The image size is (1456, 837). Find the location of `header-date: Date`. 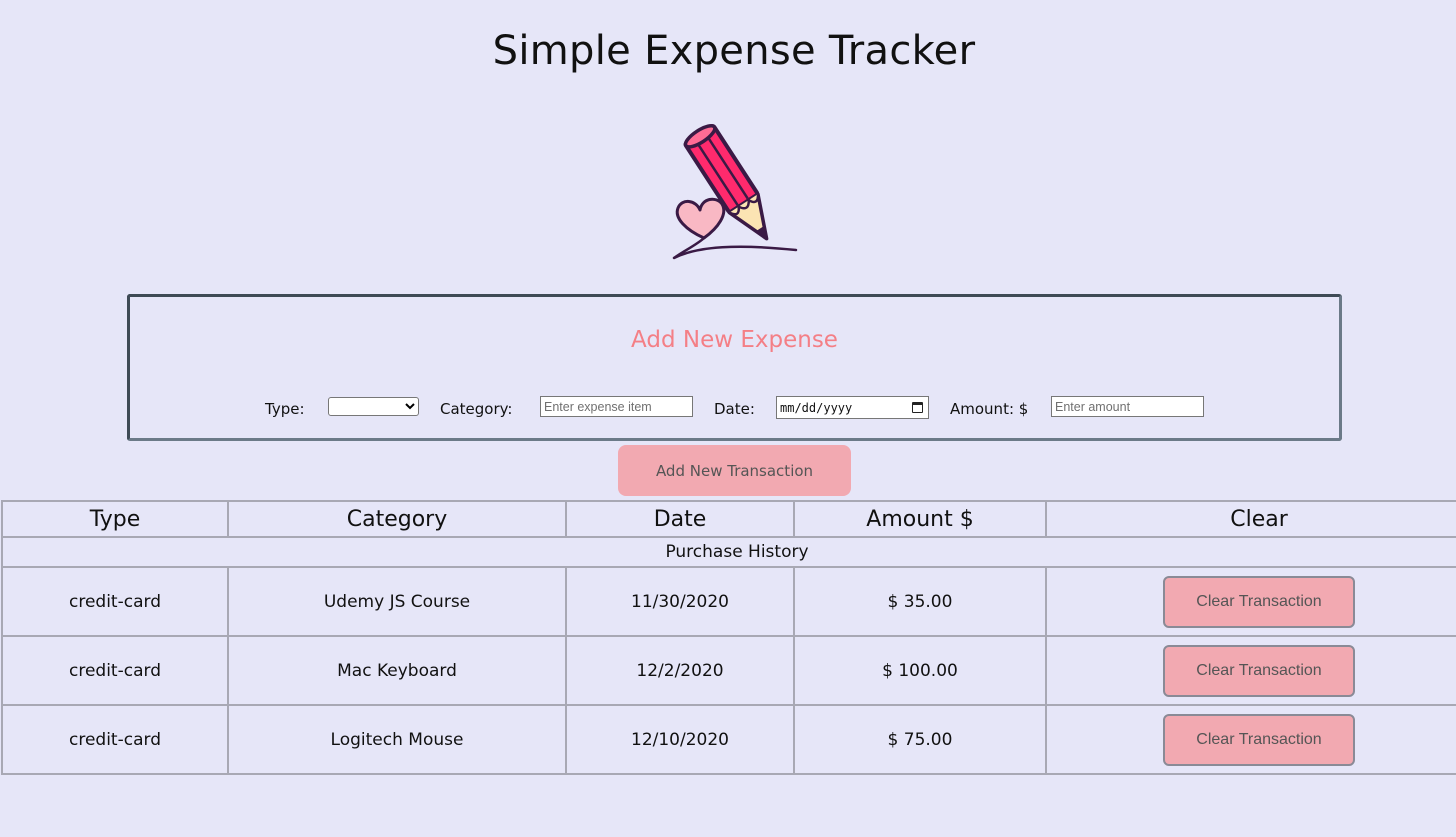

header-date: Date is located at coordinates (680, 519).